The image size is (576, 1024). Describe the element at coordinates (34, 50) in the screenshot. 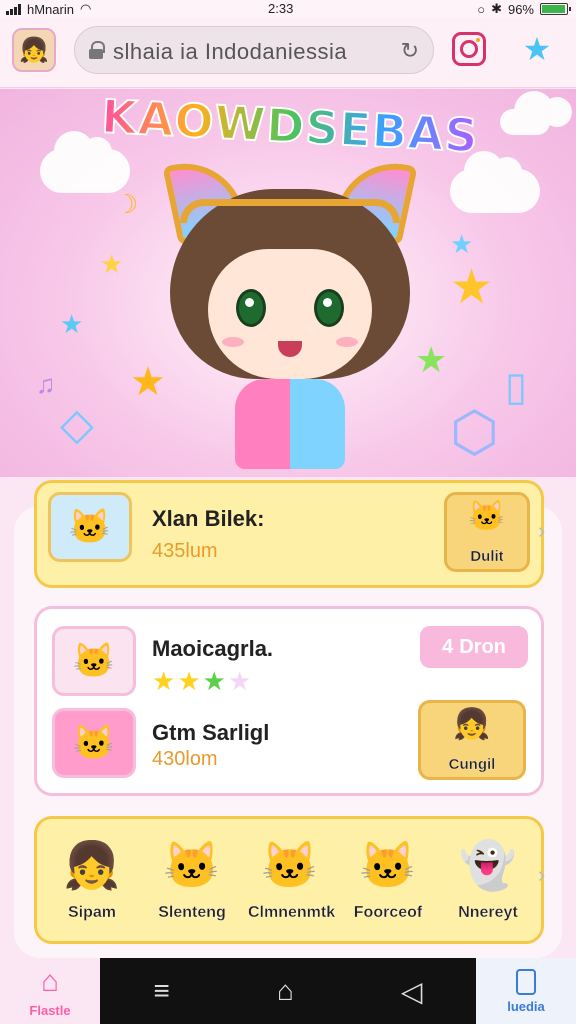

I see `profile-avatar: 👧` at that location.